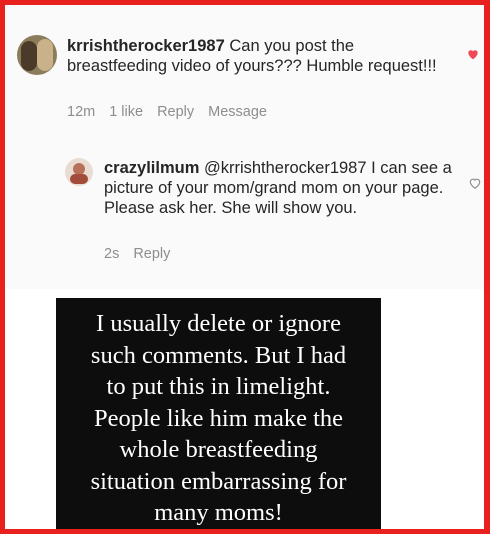 Image resolution: width=490 pixels, height=534 pixels. What do you see at coordinates (237, 112) in the screenshot?
I see `message-button: Message` at bounding box center [237, 112].